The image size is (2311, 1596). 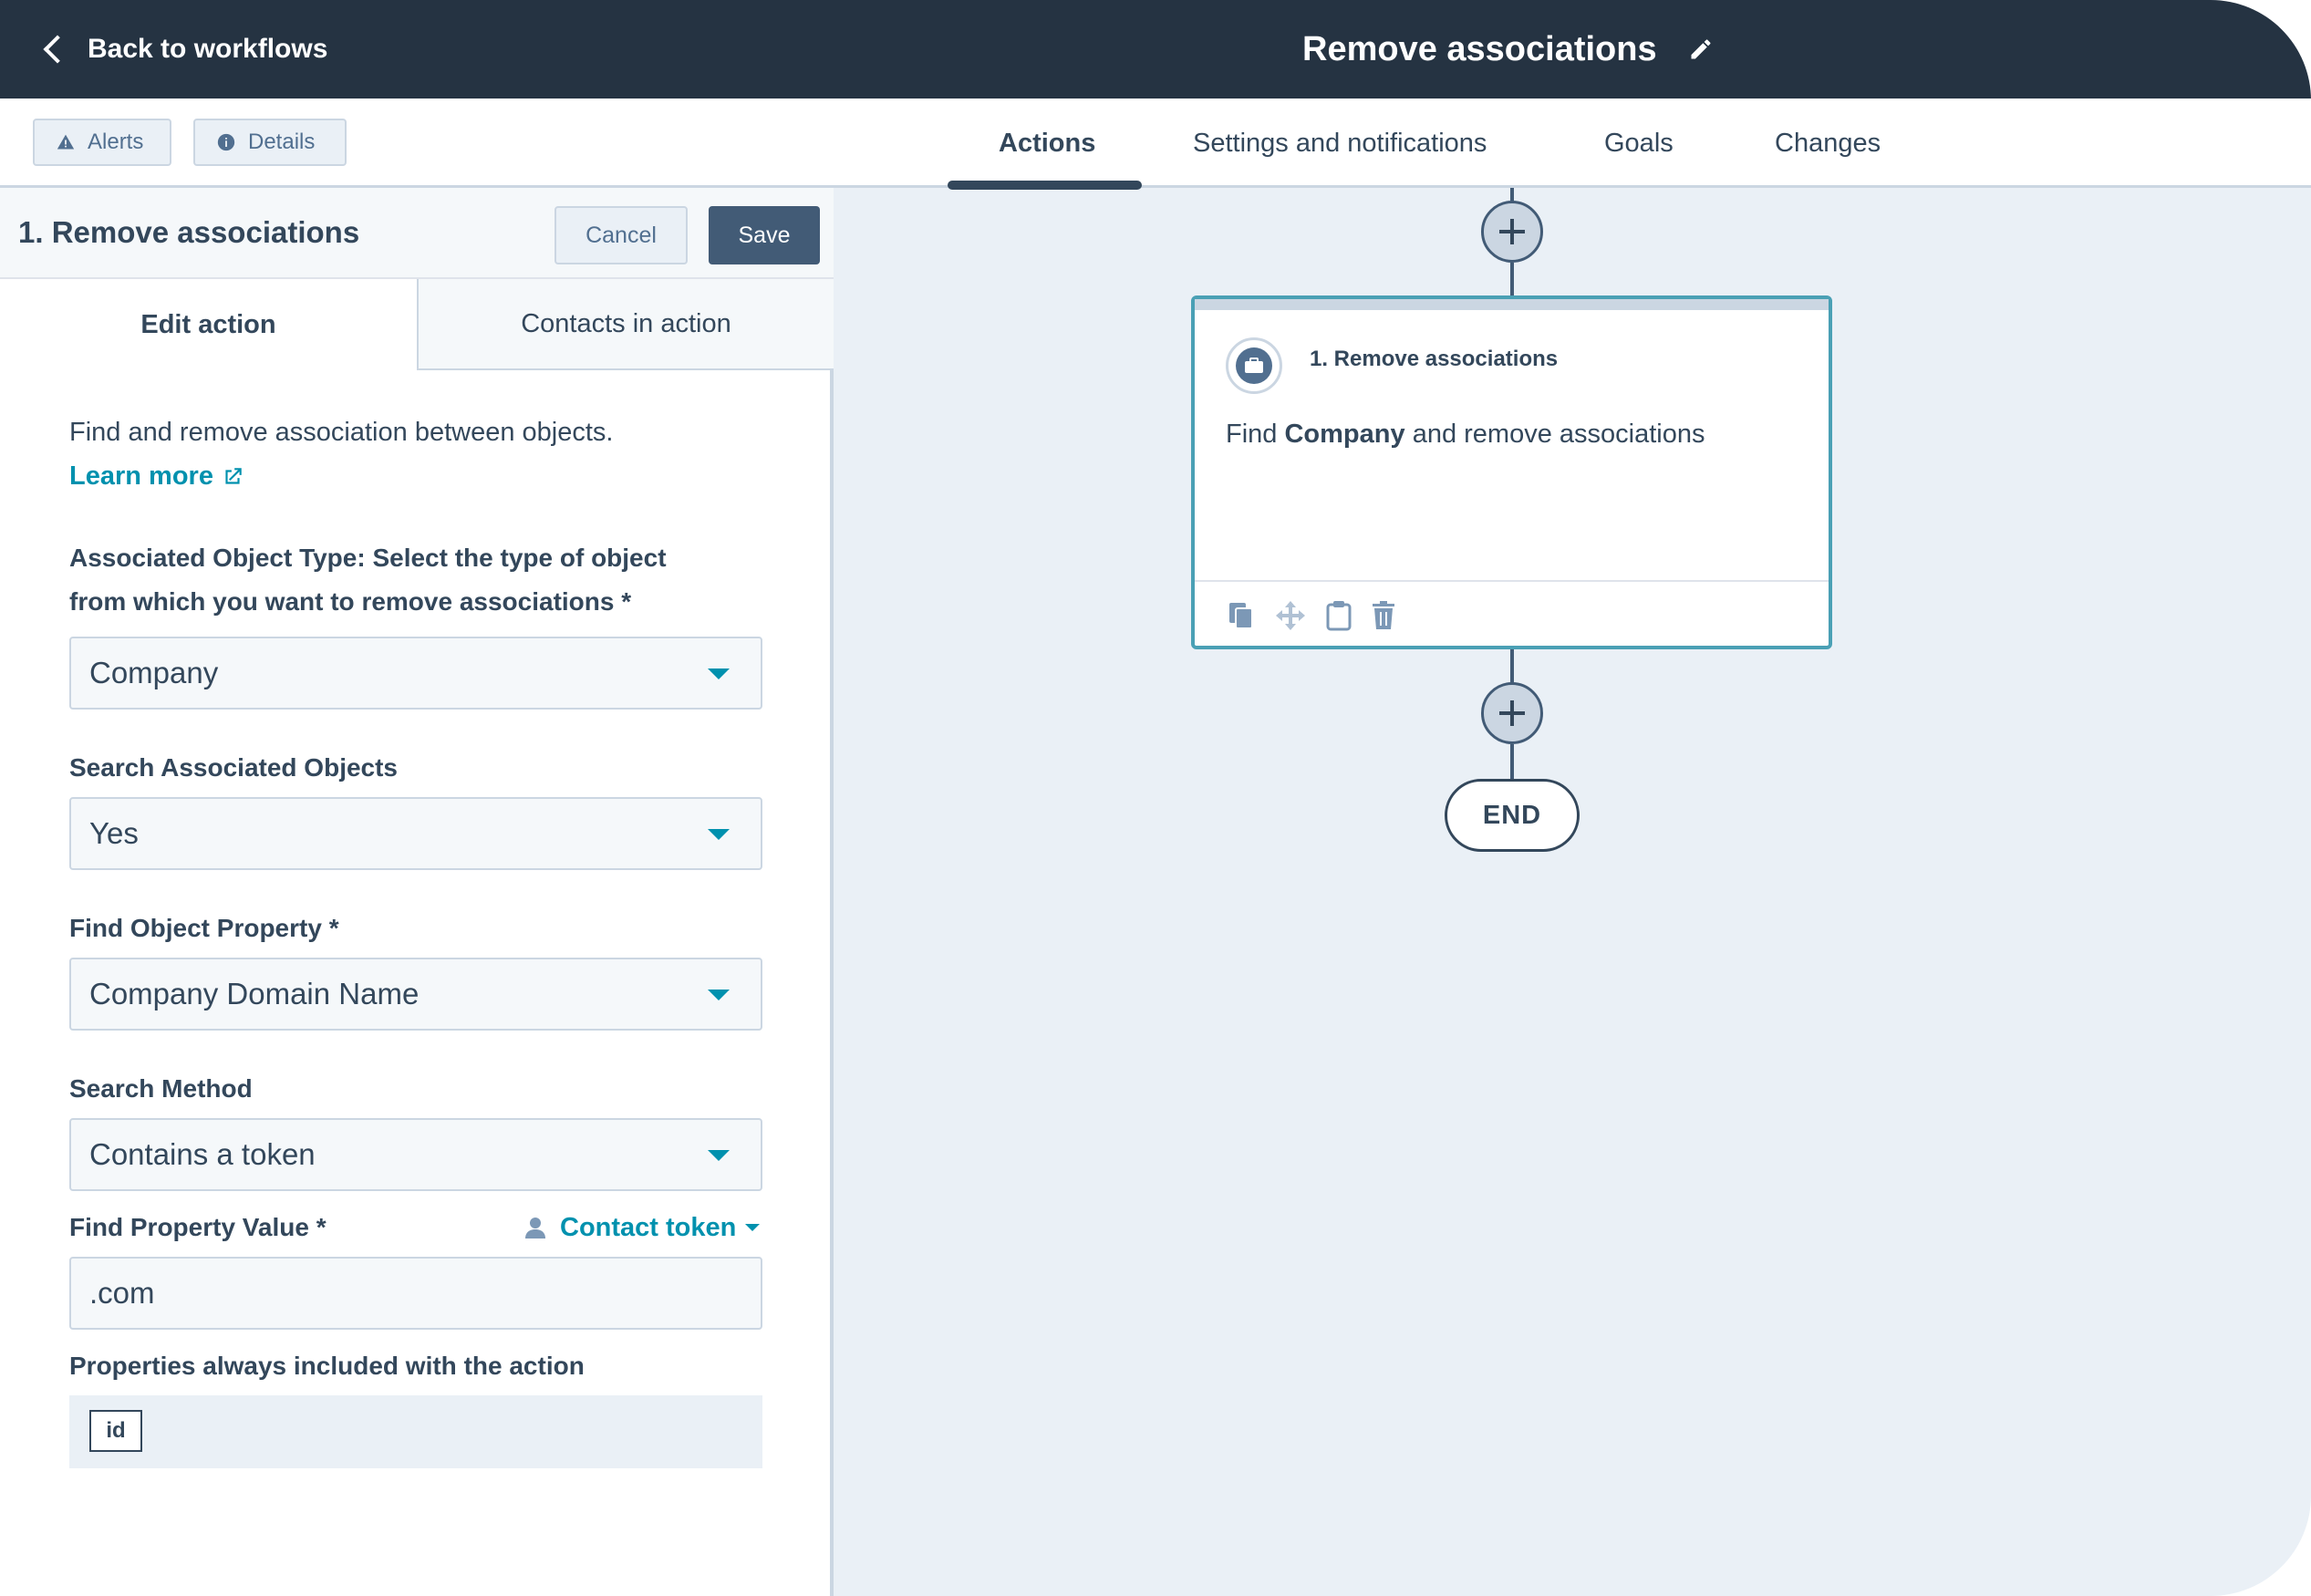 What do you see at coordinates (202, 1154) in the screenshot?
I see `search-method-value: Contains a token` at bounding box center [202, 1154].